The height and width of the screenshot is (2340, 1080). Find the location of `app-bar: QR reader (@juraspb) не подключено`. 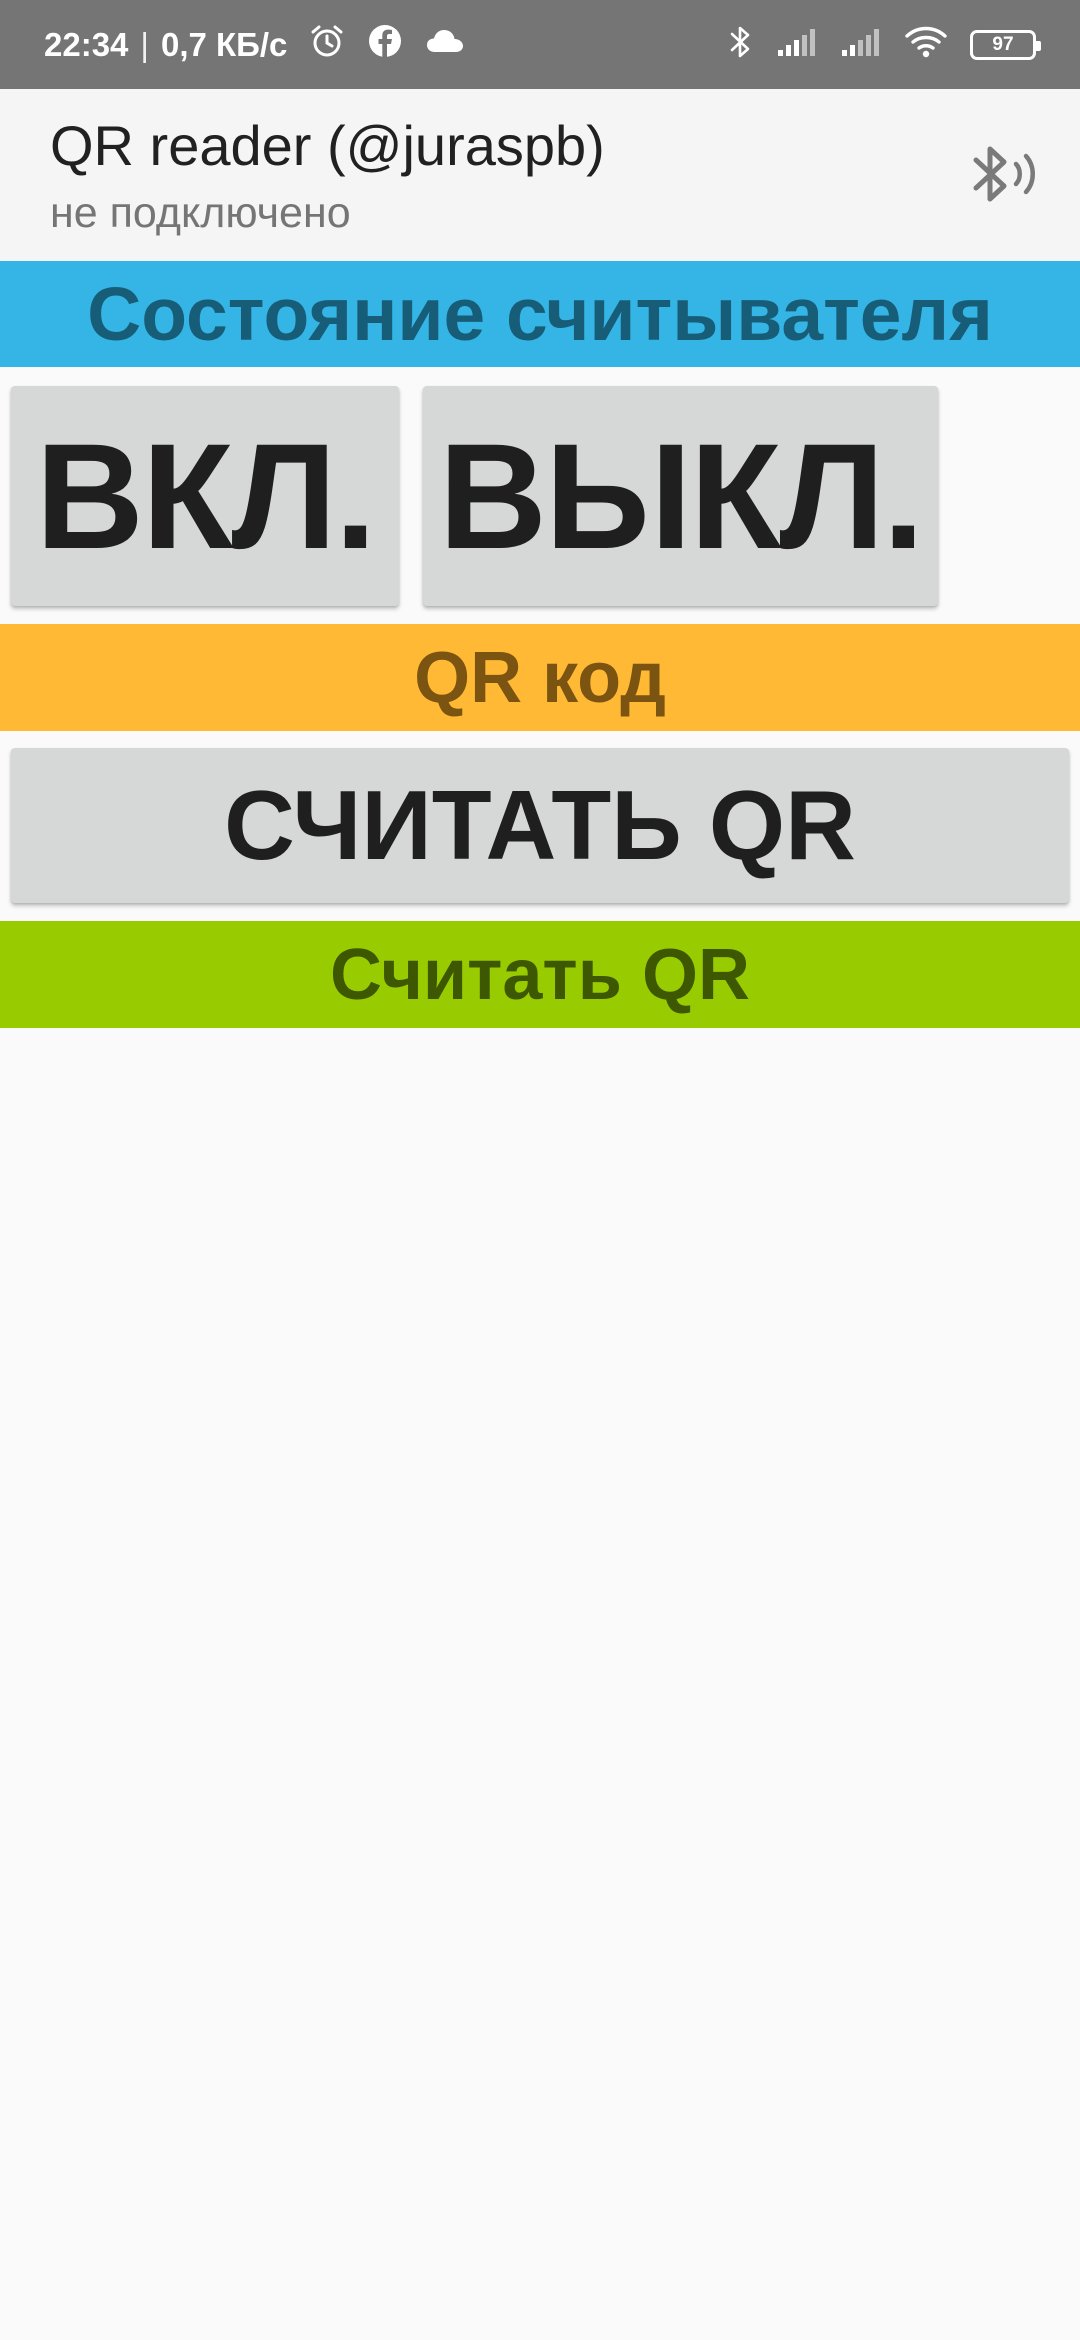

app-bar: QR reader (@juraspb) не подключено is located at coordinates (540, 175).